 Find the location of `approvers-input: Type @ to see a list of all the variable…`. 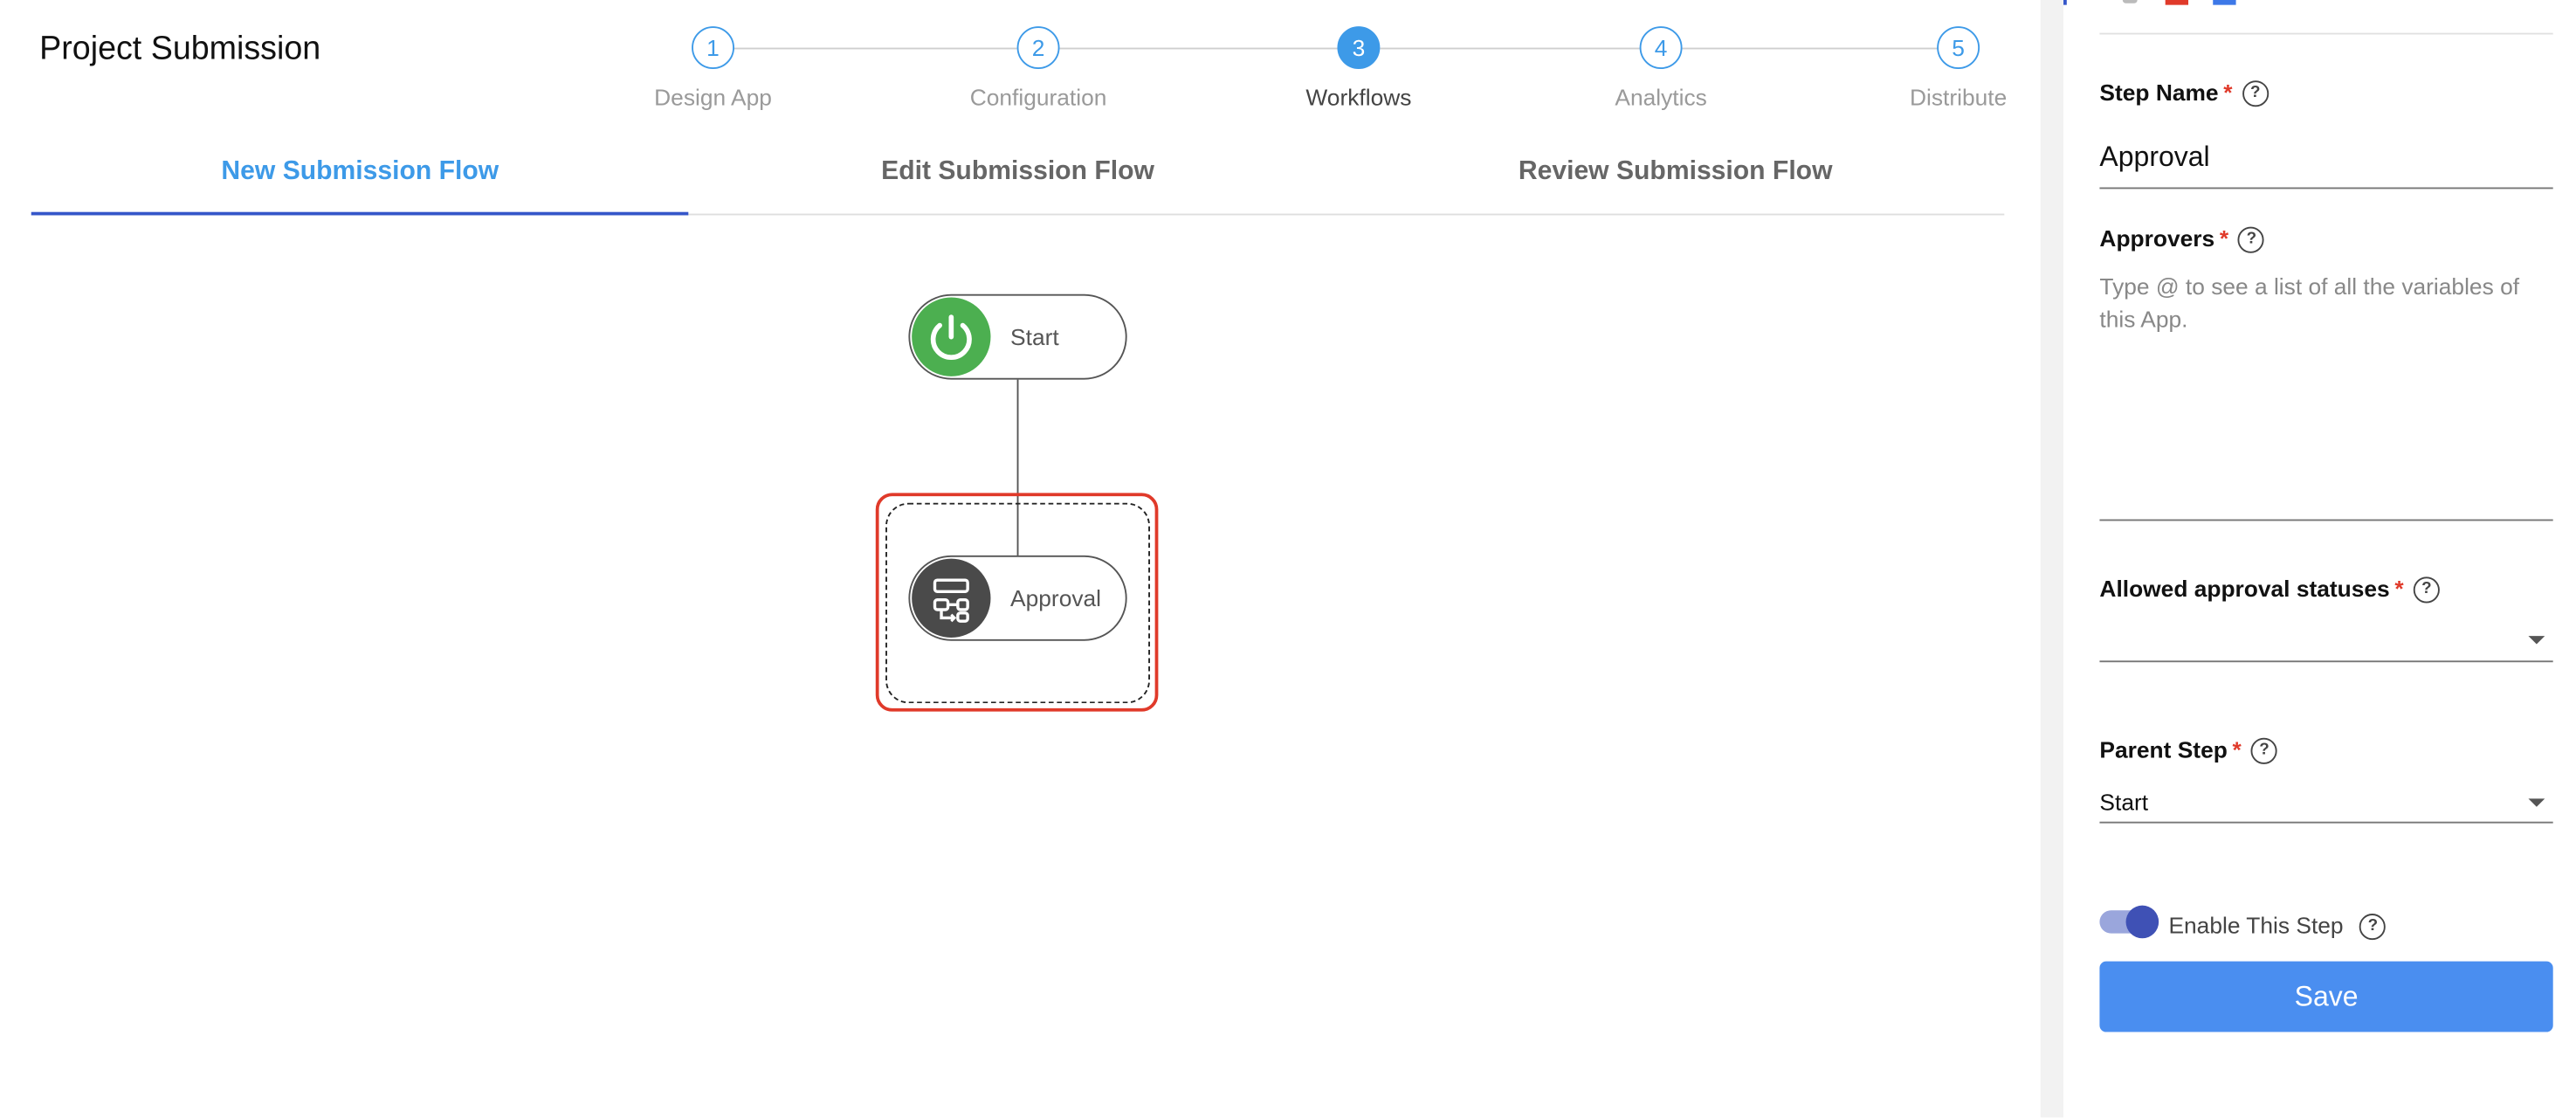

approvers-input: Type @ to see a list of all the variable… is located at coordinates (2325, 302).